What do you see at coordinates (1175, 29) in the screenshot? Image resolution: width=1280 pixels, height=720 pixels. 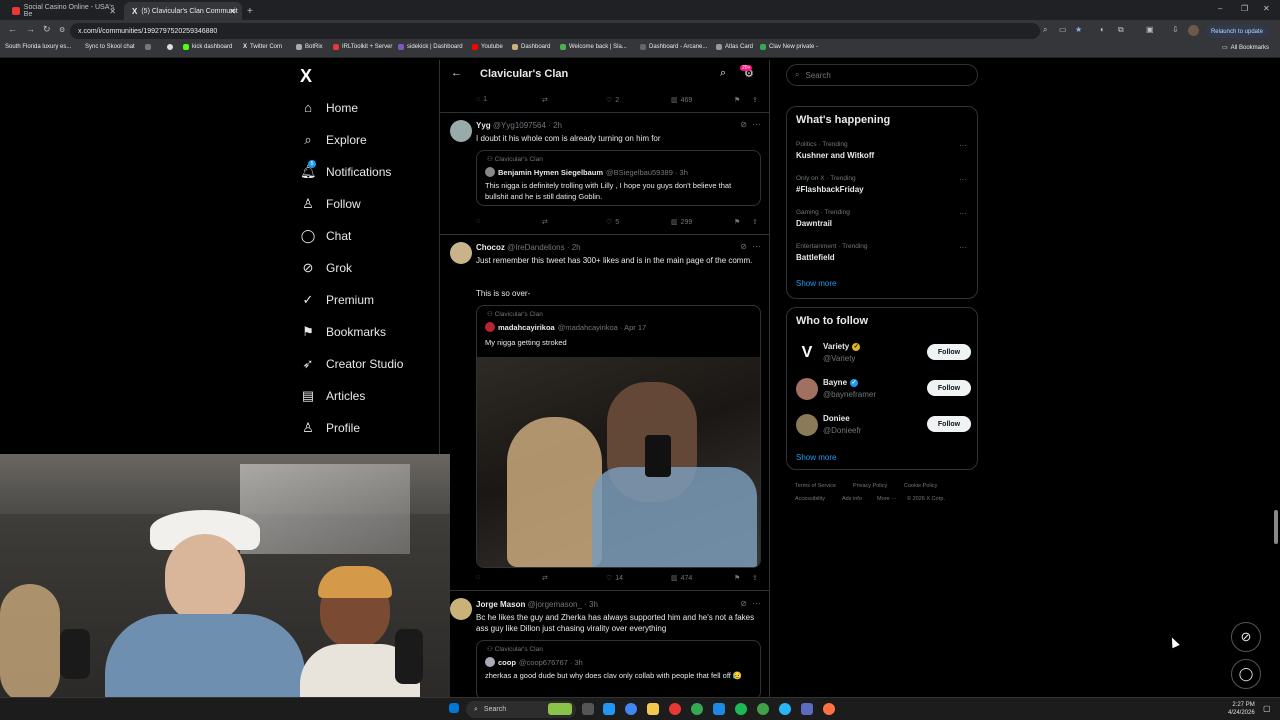 I see `download-icon: ⇩` at bounding box center [1175, 29].